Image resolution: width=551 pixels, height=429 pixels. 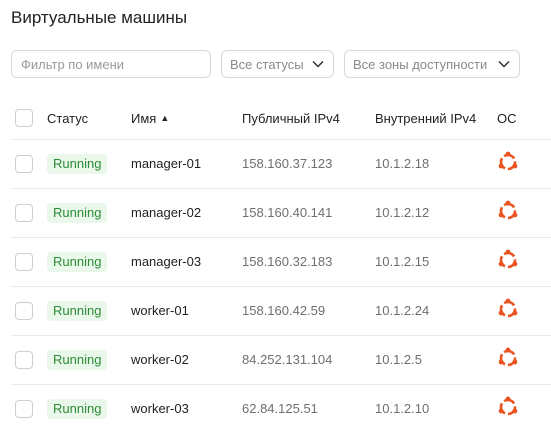 What do you see at coordinates (186, 119) in the screenshot?
I see `header-name: Имя ▲` at bounding box center [186, 119].